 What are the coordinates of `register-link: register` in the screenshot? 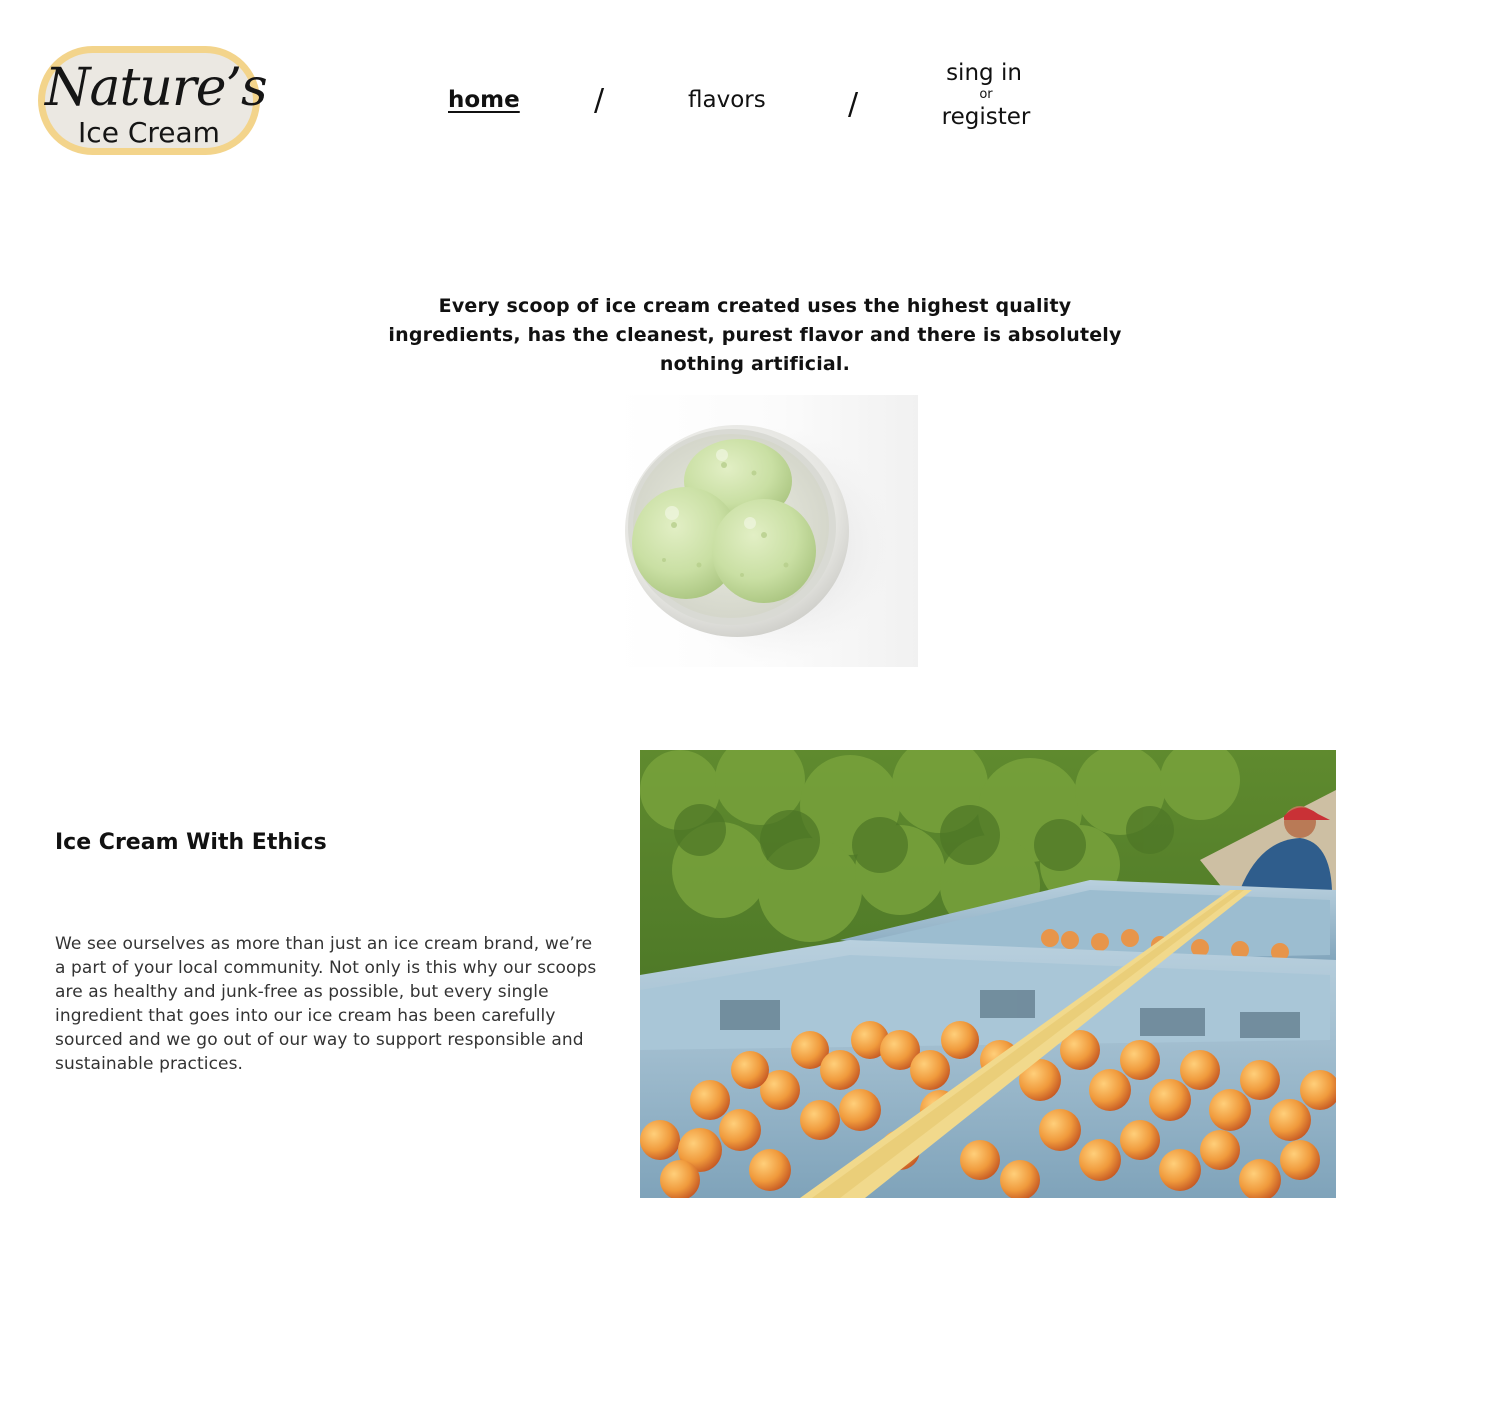 It's located at (986, 117).